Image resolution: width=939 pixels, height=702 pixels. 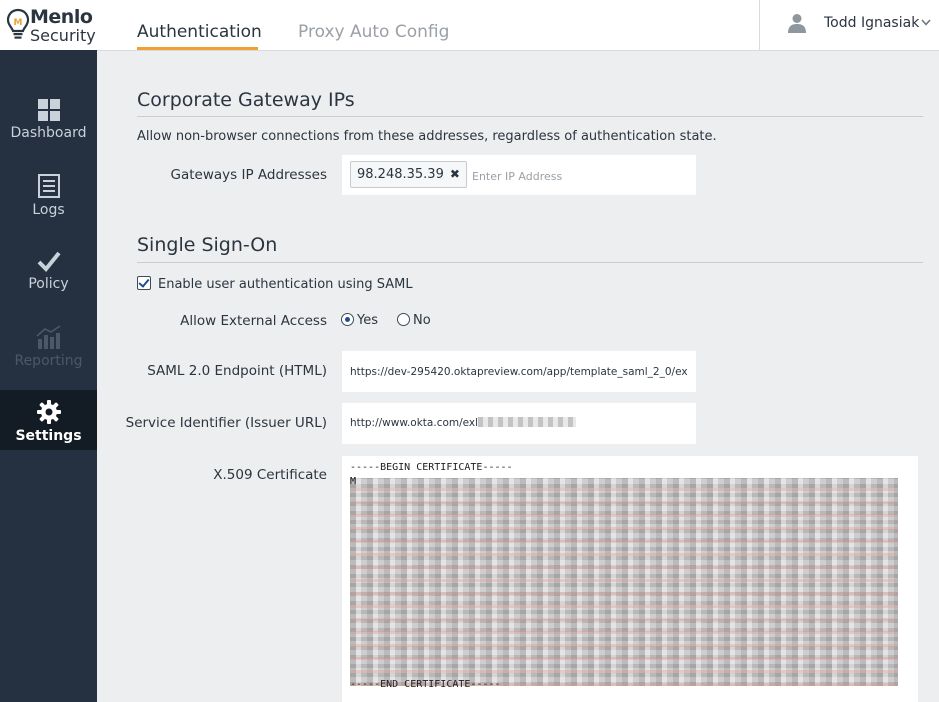 I want to click on user-avatar-icon, so click(x=797, y=23).